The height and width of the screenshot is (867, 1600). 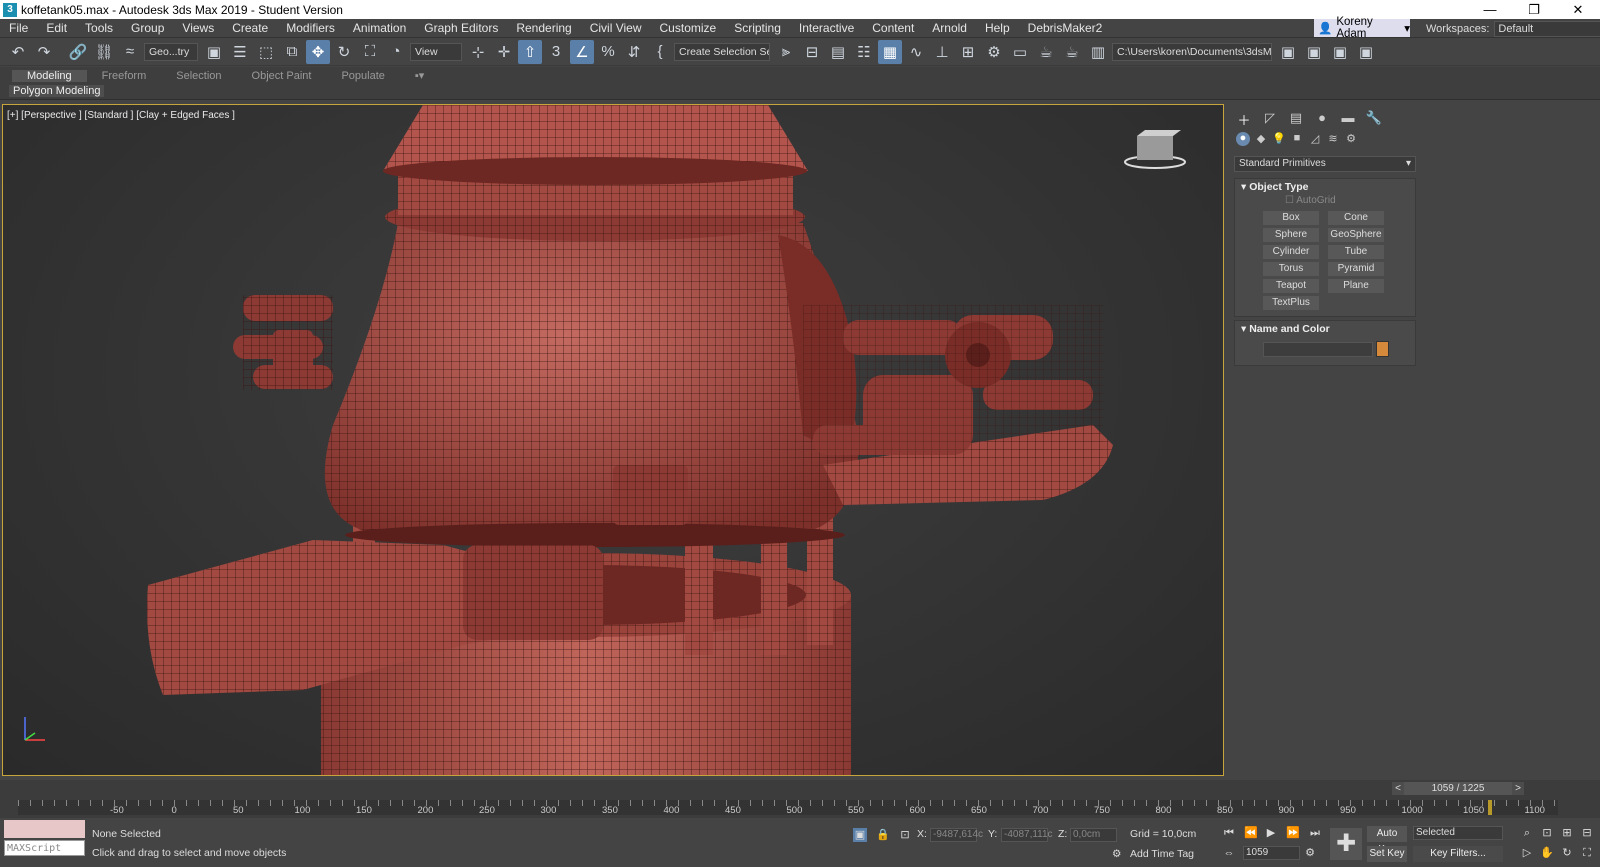 I want to click on tab-object-paint: Object Paint, so click(x=282, y=76).